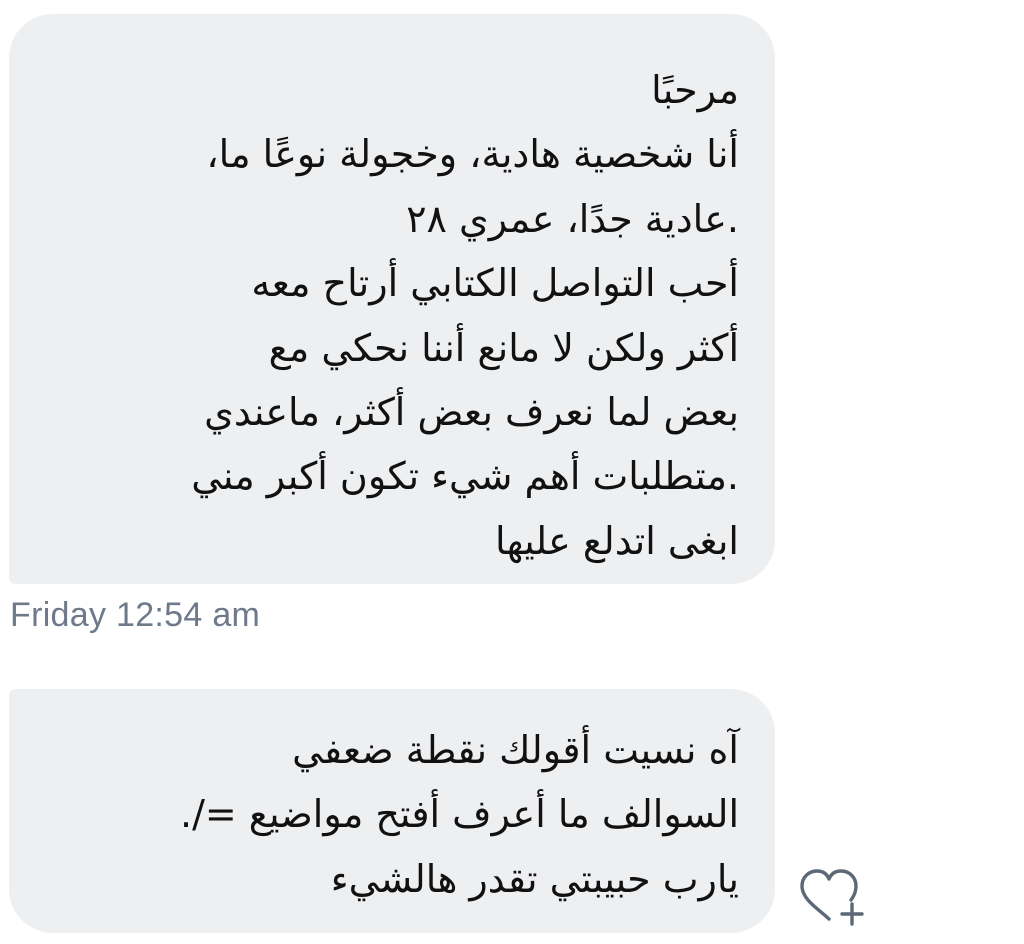 Image resolution: width=1024 pixels, height=944 pixels. I want to click on message-line: بعض لما نعرف بعض أكثر، ماعندي, so click(471, 411).